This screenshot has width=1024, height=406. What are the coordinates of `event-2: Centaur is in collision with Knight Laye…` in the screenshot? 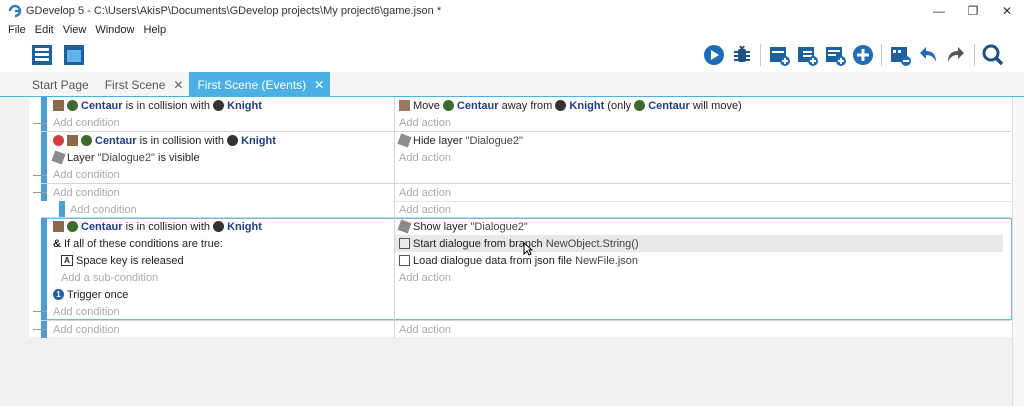 It's located at (520, 157).